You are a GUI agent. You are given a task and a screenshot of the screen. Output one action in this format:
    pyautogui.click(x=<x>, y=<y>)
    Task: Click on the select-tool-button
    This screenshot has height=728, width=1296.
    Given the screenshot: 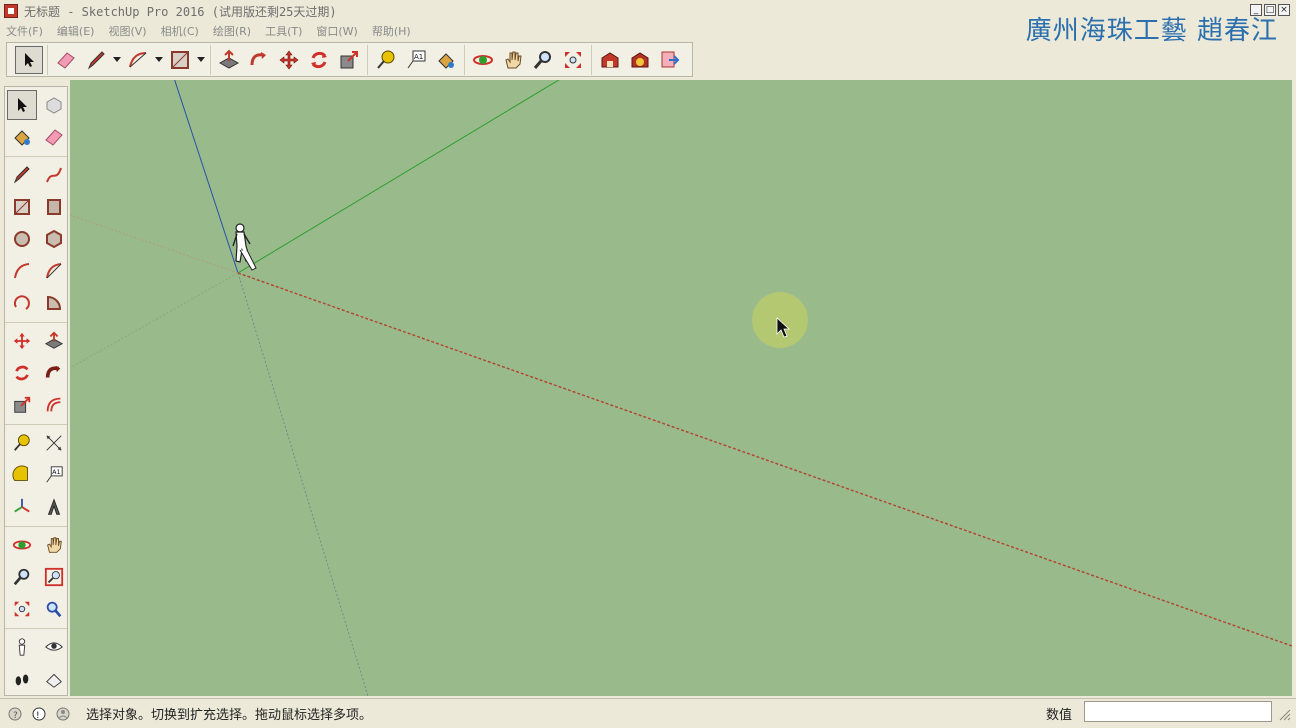 What is the action you would take?
    pyautogui.click(x=29, y=59)
    